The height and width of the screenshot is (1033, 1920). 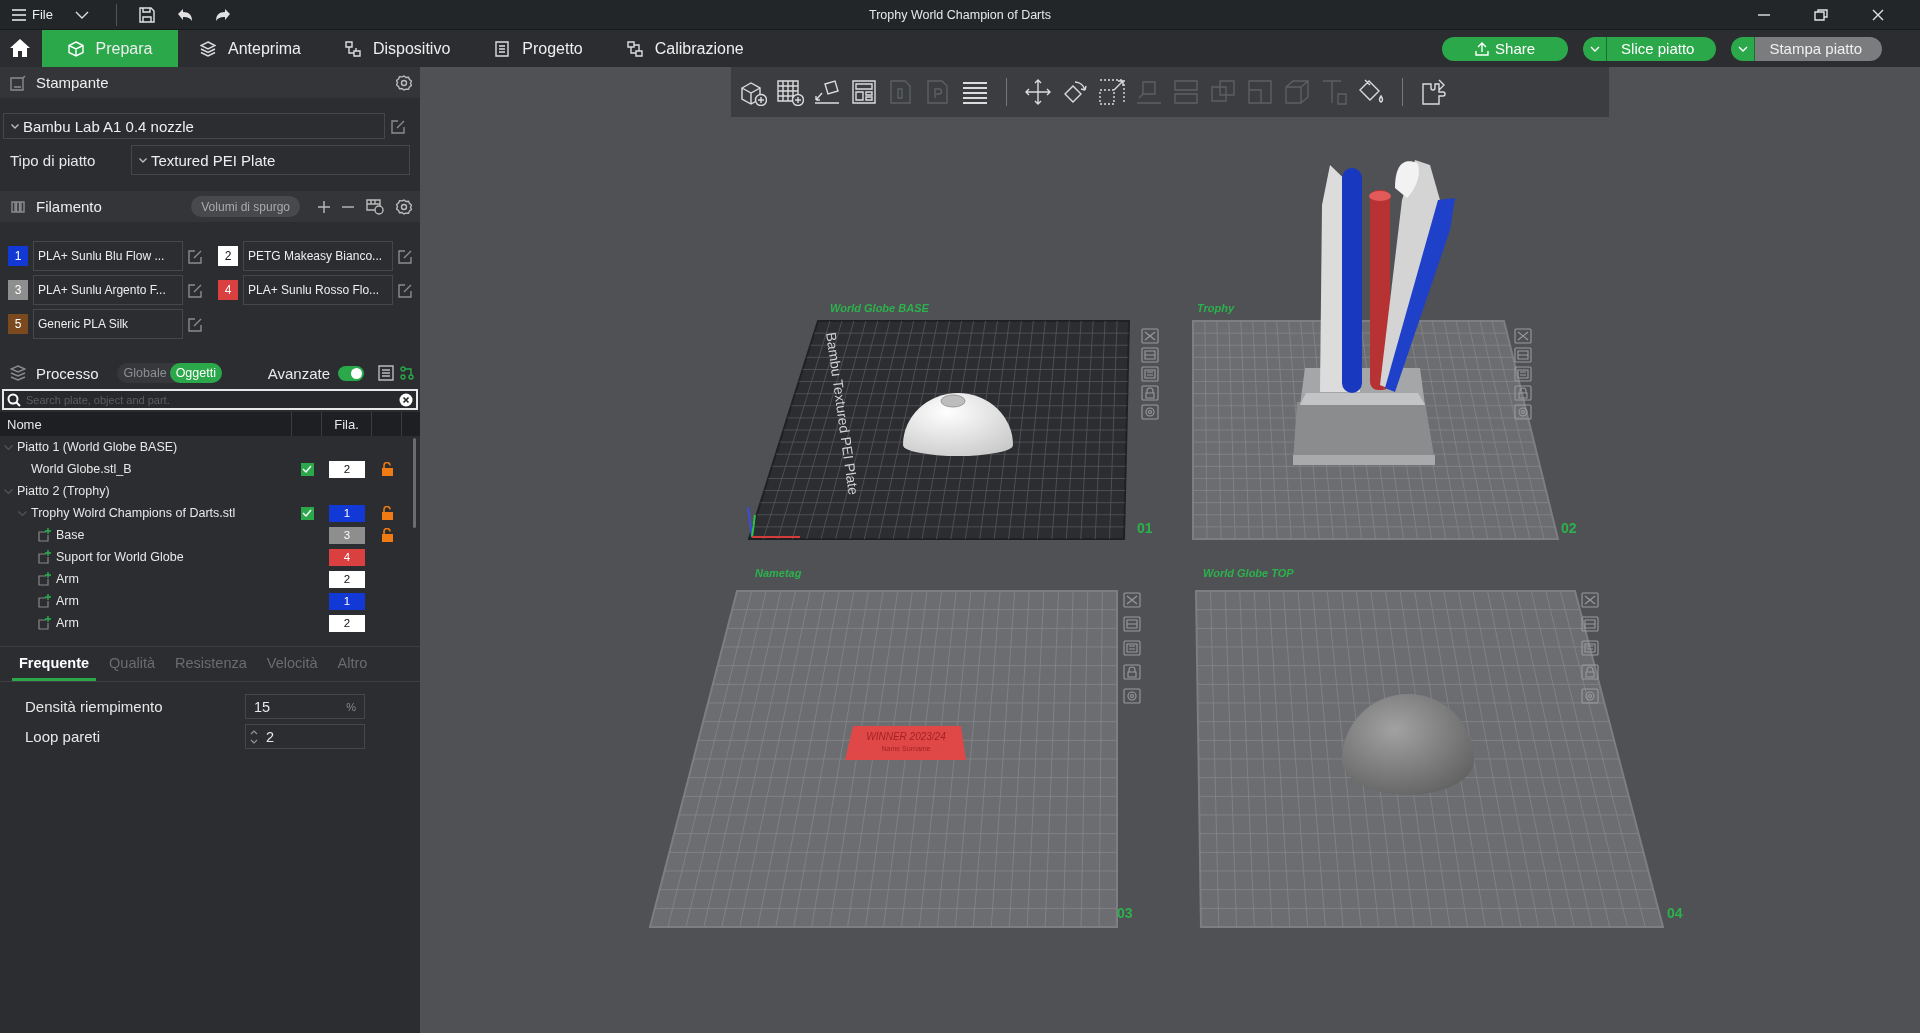 I want to click on auto-orient-icon, so click(x=827, y=92).